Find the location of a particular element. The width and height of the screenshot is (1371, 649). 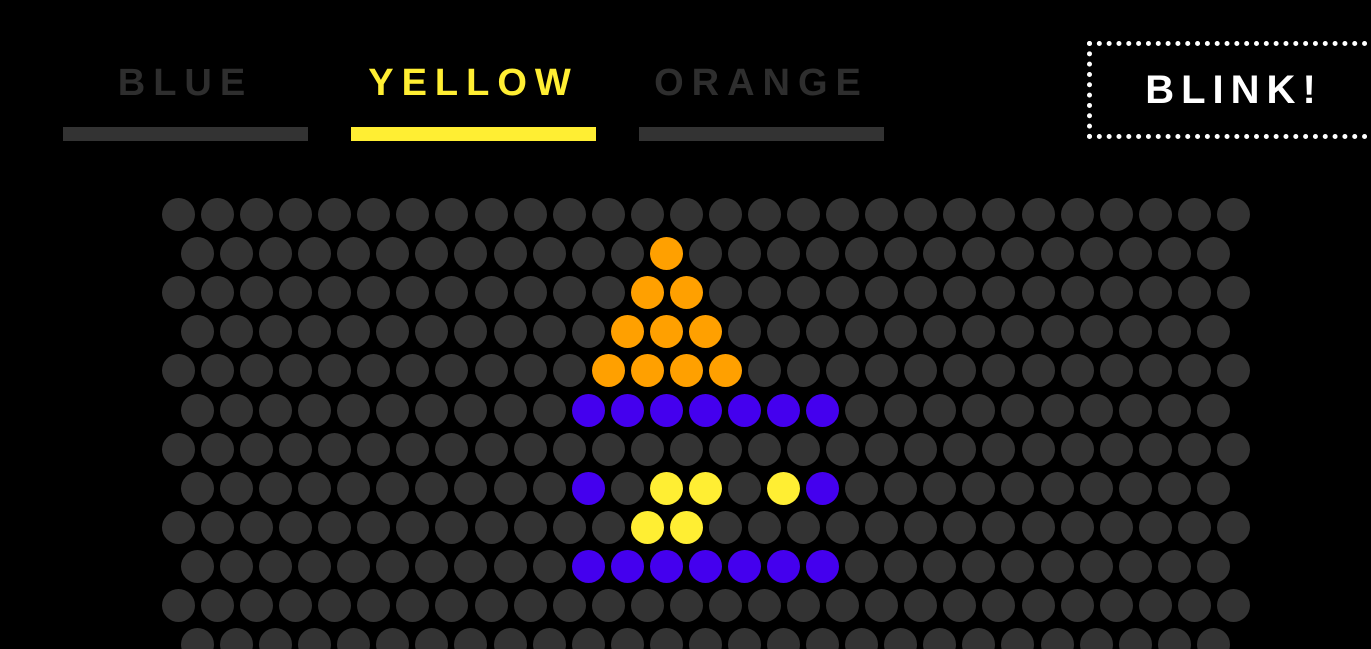

tab-yellow: YELLOW is located at coordinates (473, 100).